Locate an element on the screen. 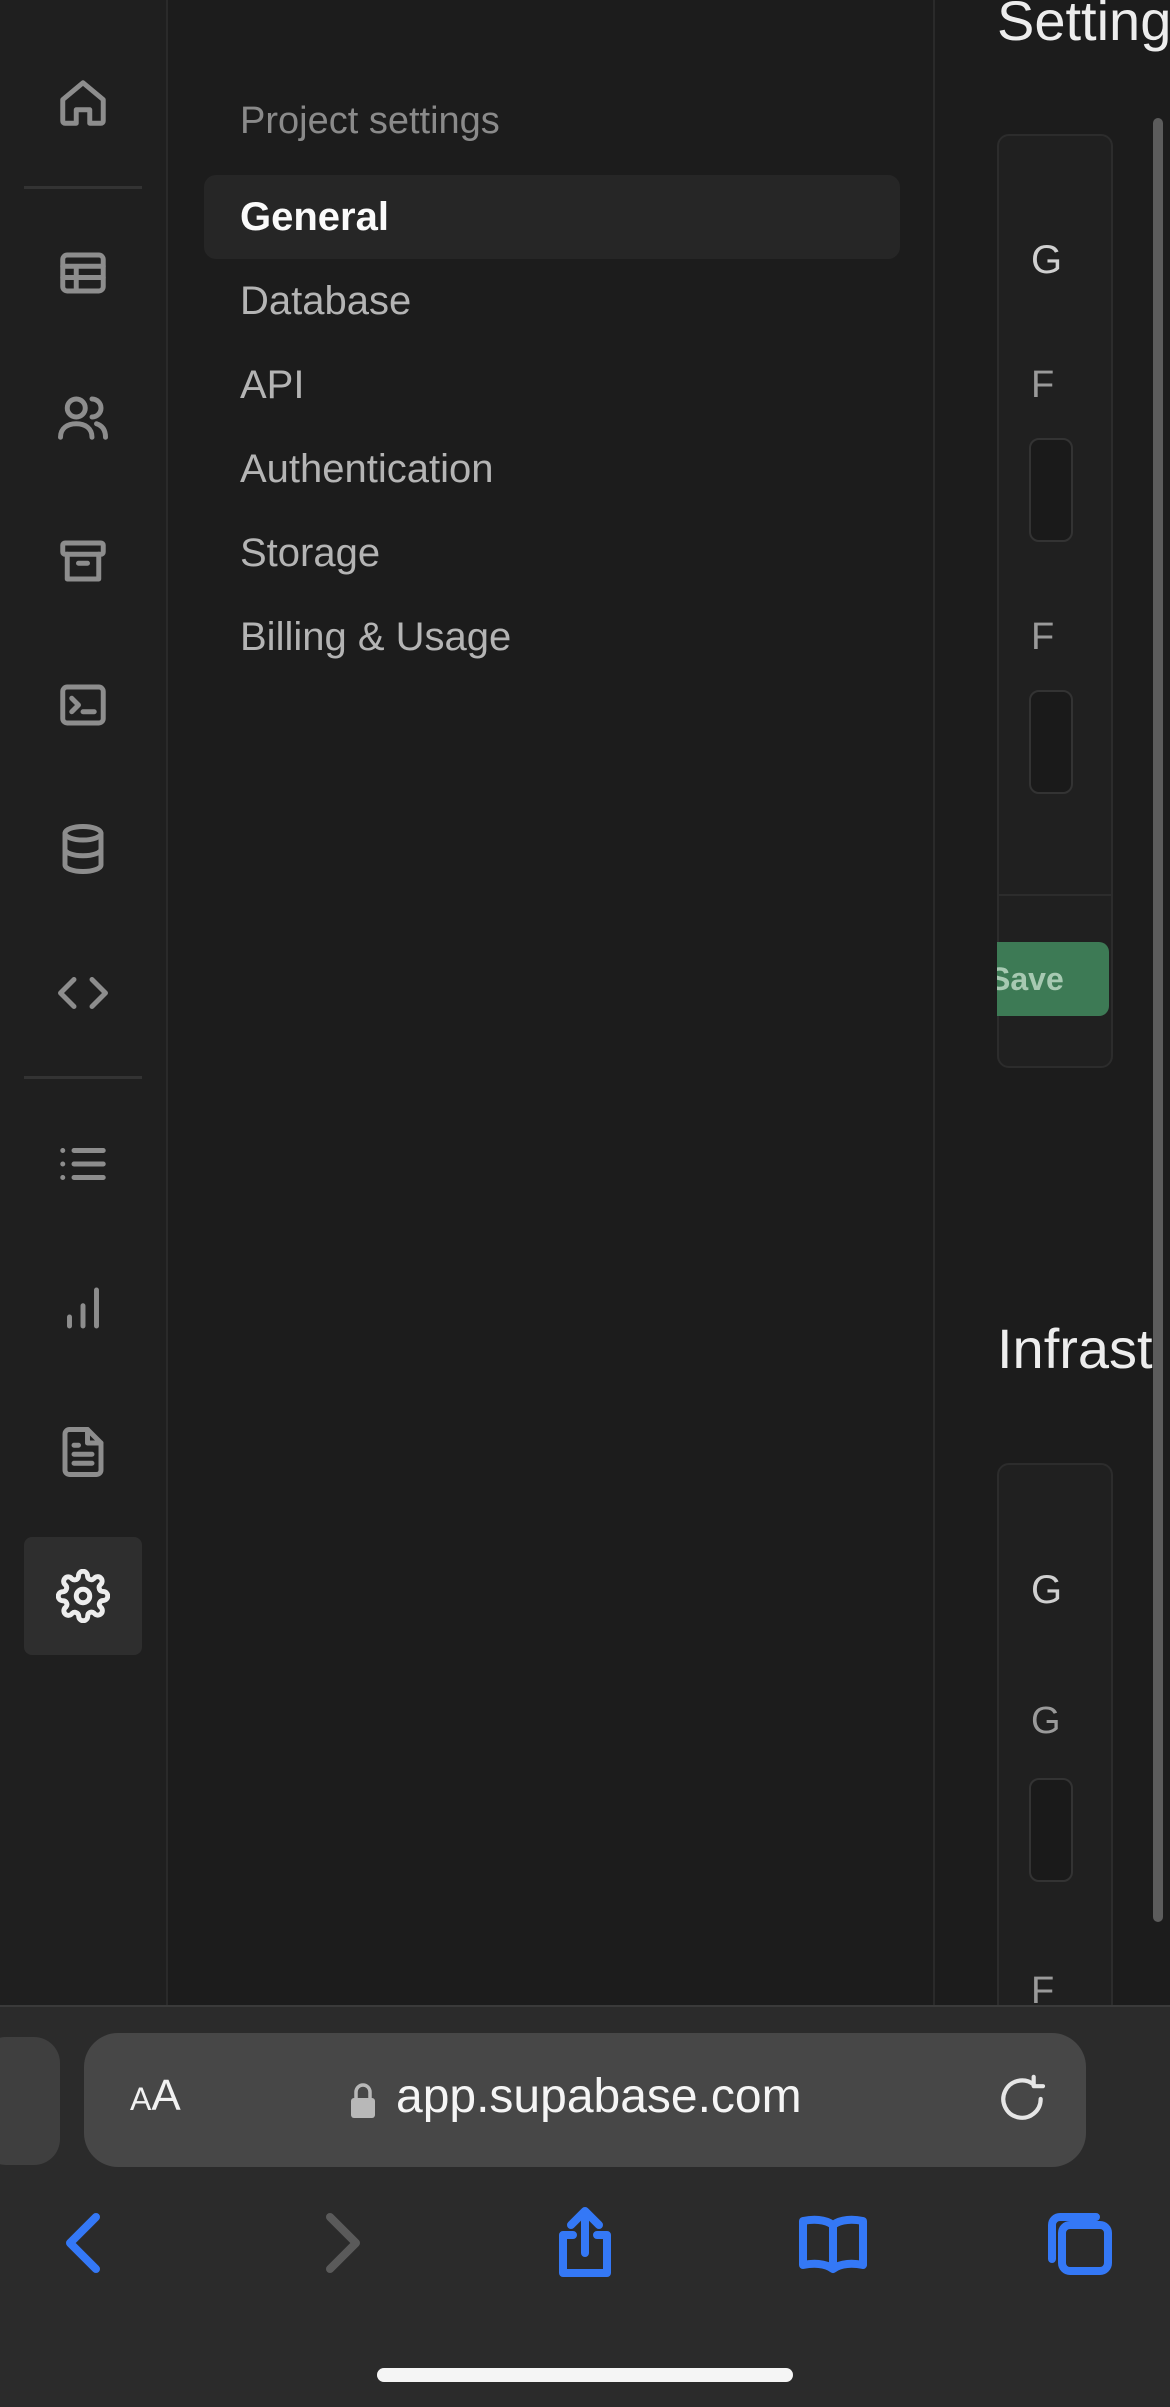  bar-chart-icon is located at coordinates (83, 1308).